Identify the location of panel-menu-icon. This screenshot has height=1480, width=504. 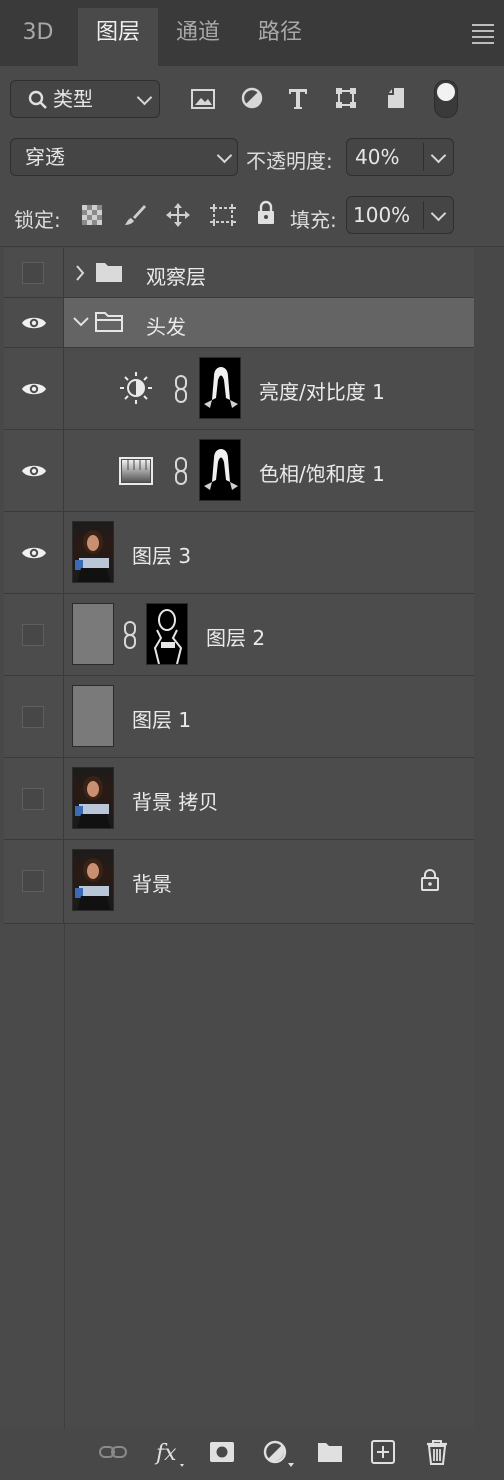
(483, 36).